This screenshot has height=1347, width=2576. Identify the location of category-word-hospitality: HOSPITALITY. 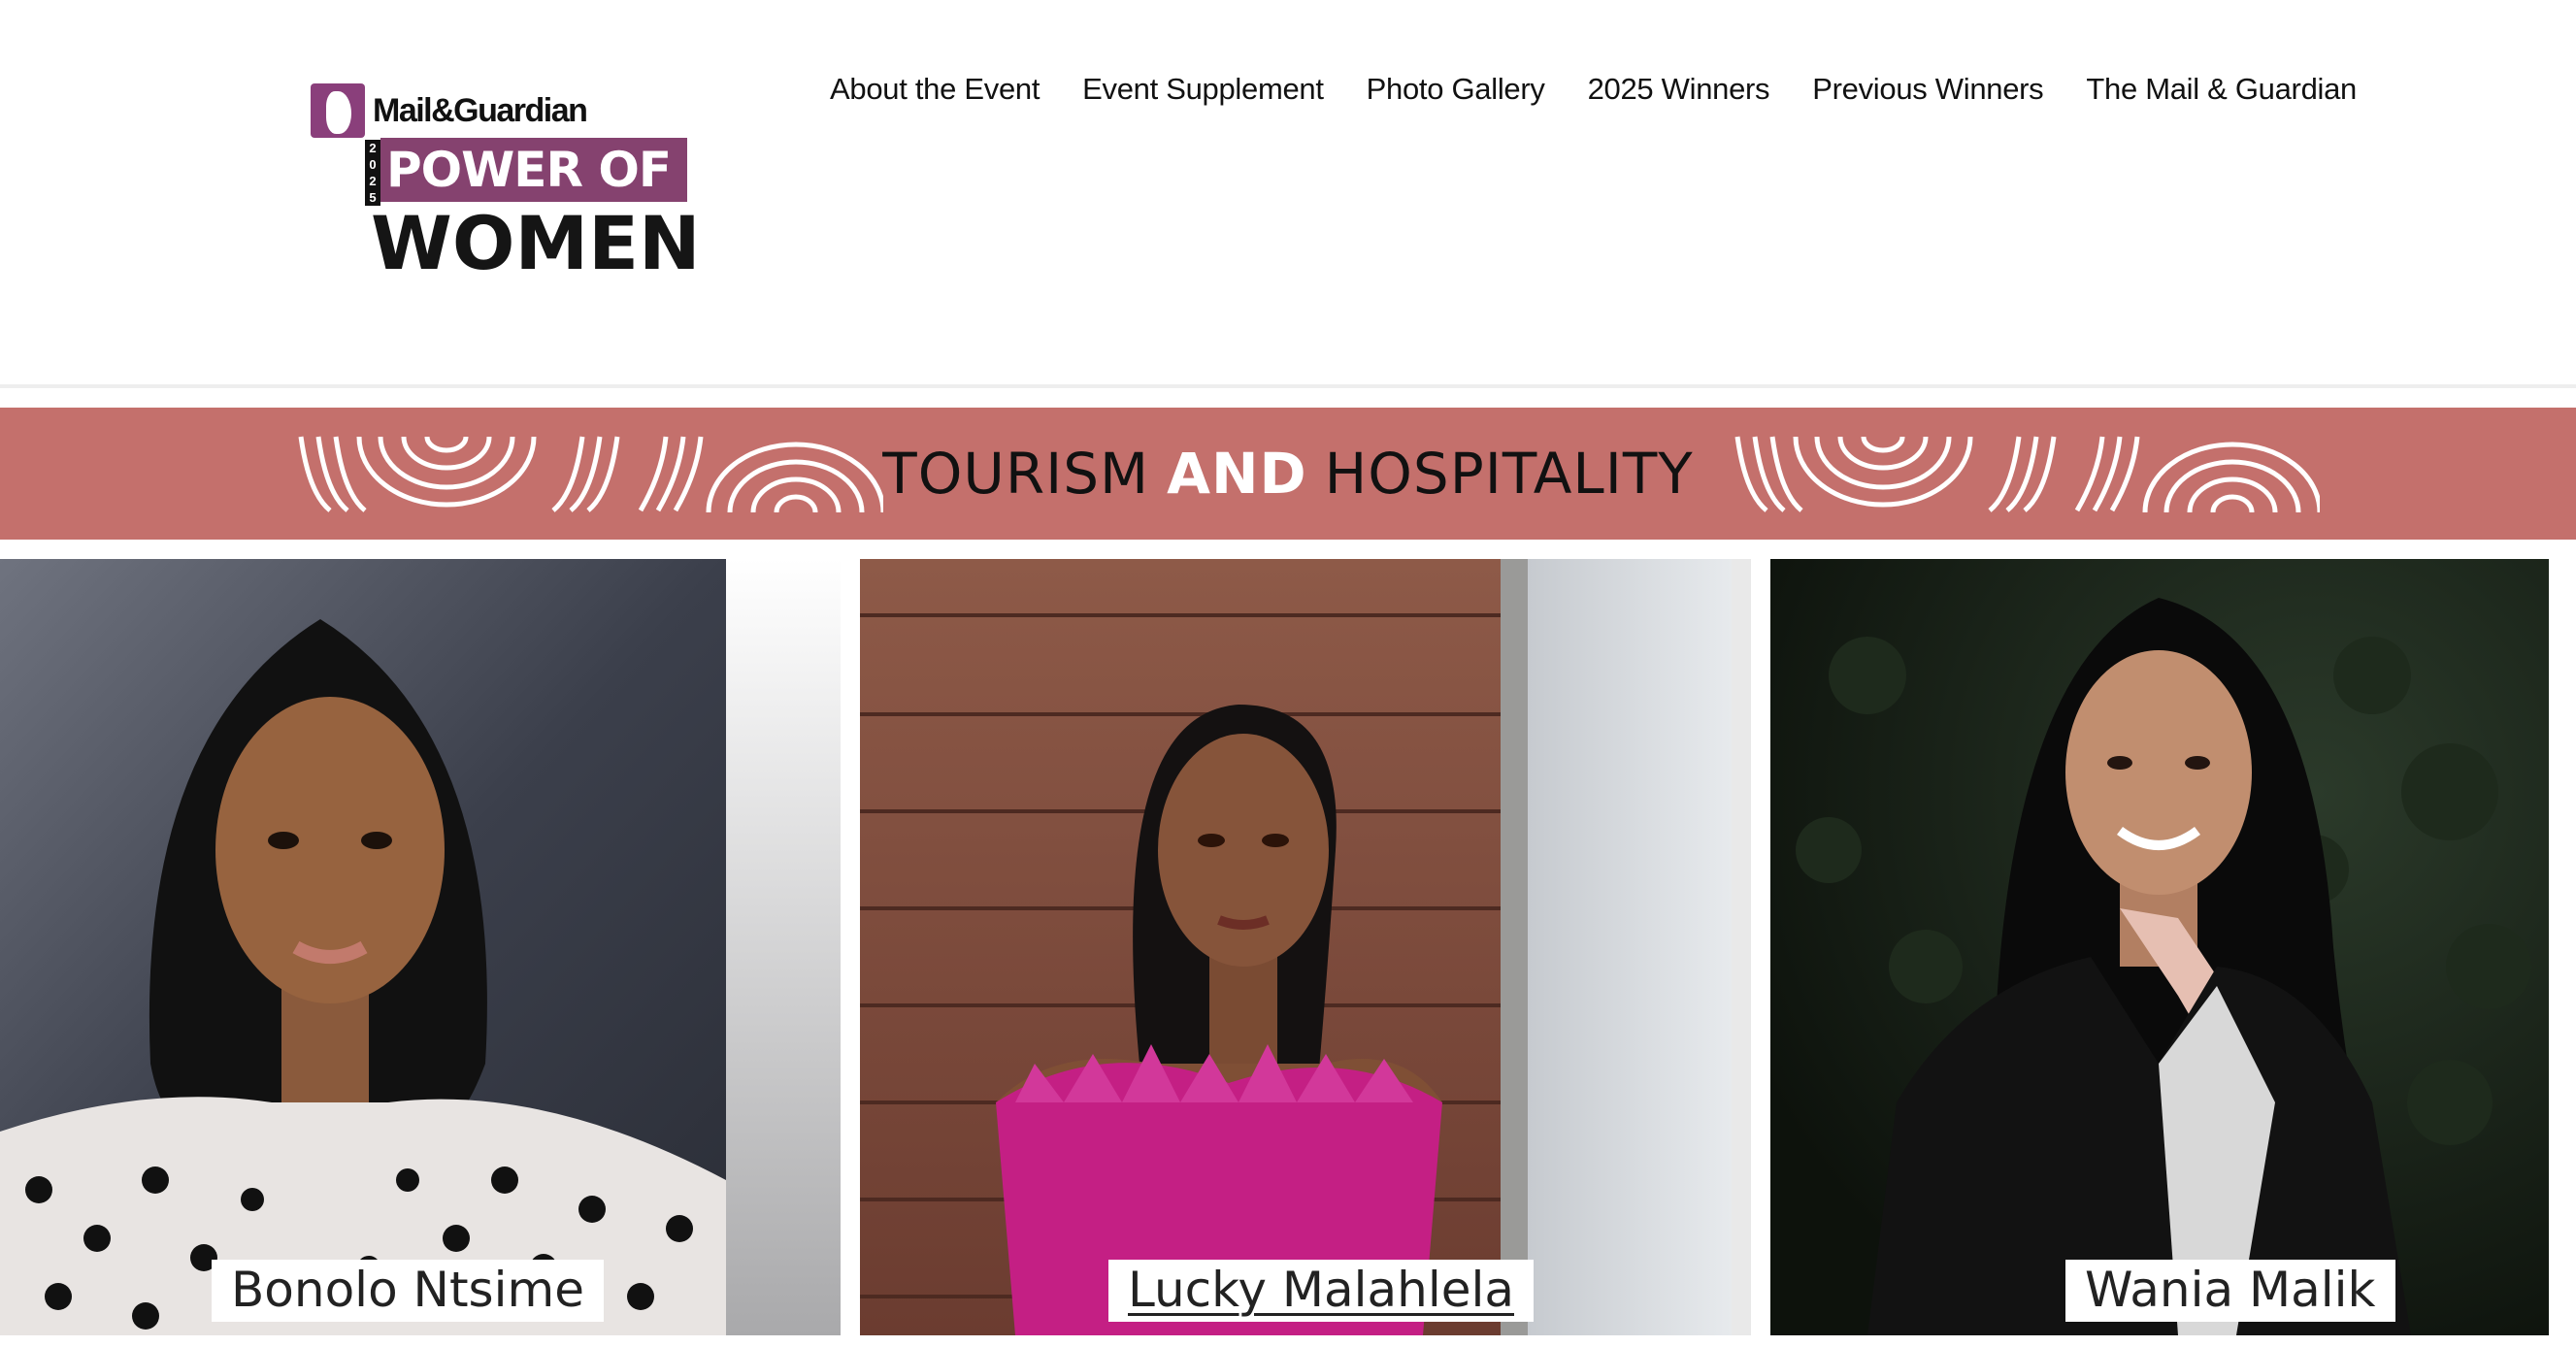
(1509, 474).